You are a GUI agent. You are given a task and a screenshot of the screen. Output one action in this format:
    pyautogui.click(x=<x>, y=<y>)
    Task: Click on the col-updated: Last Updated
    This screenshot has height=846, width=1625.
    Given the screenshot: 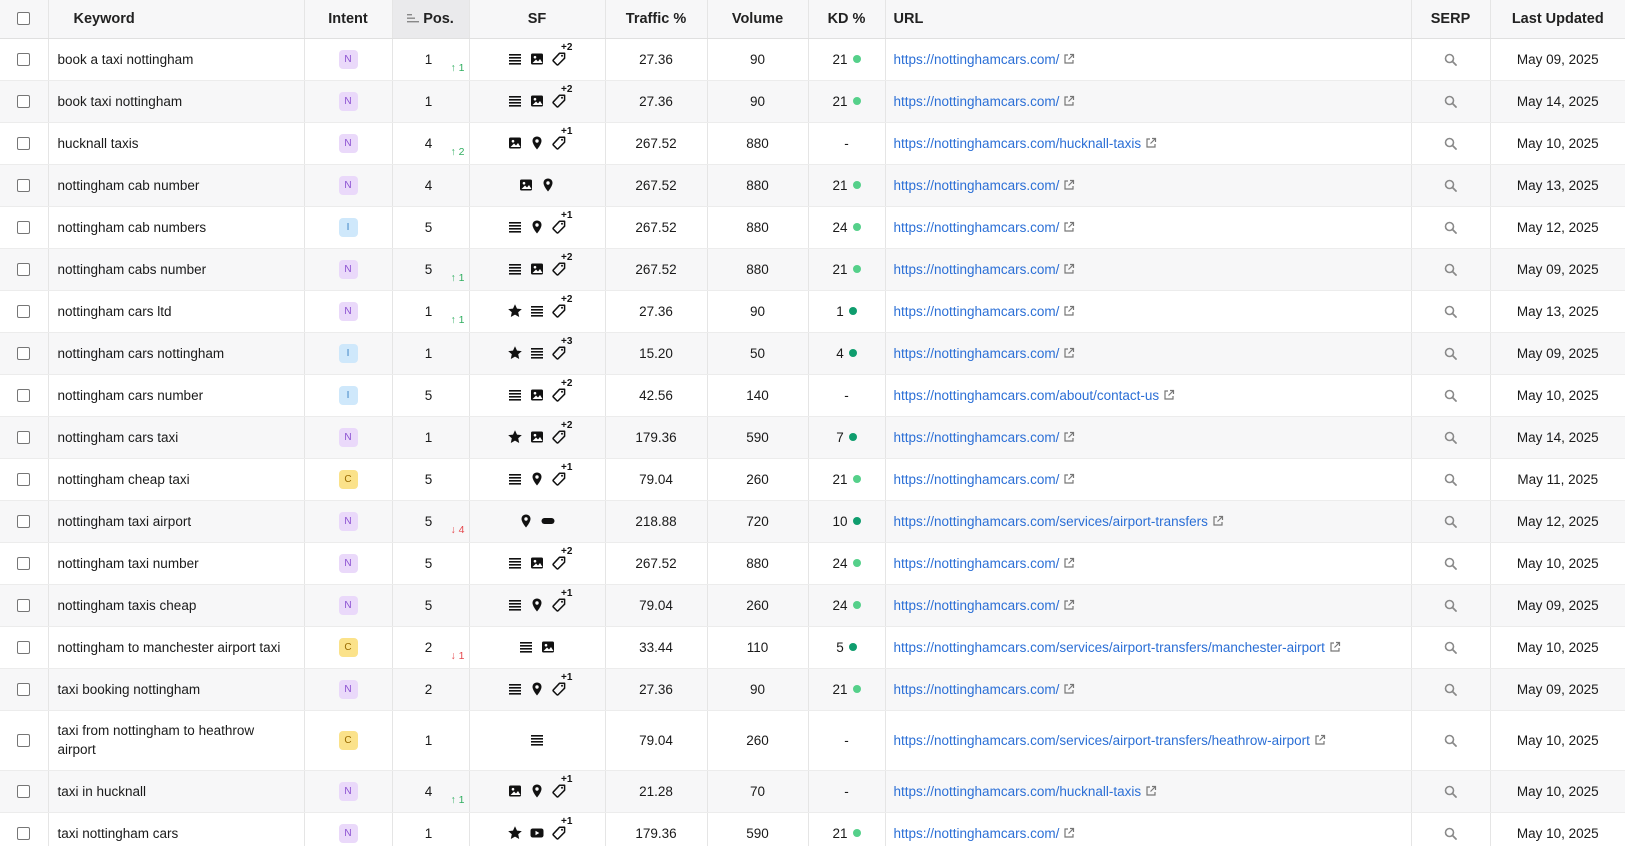 What is the action you would take?
    pyautogui.click(x=1557, y=19)
    